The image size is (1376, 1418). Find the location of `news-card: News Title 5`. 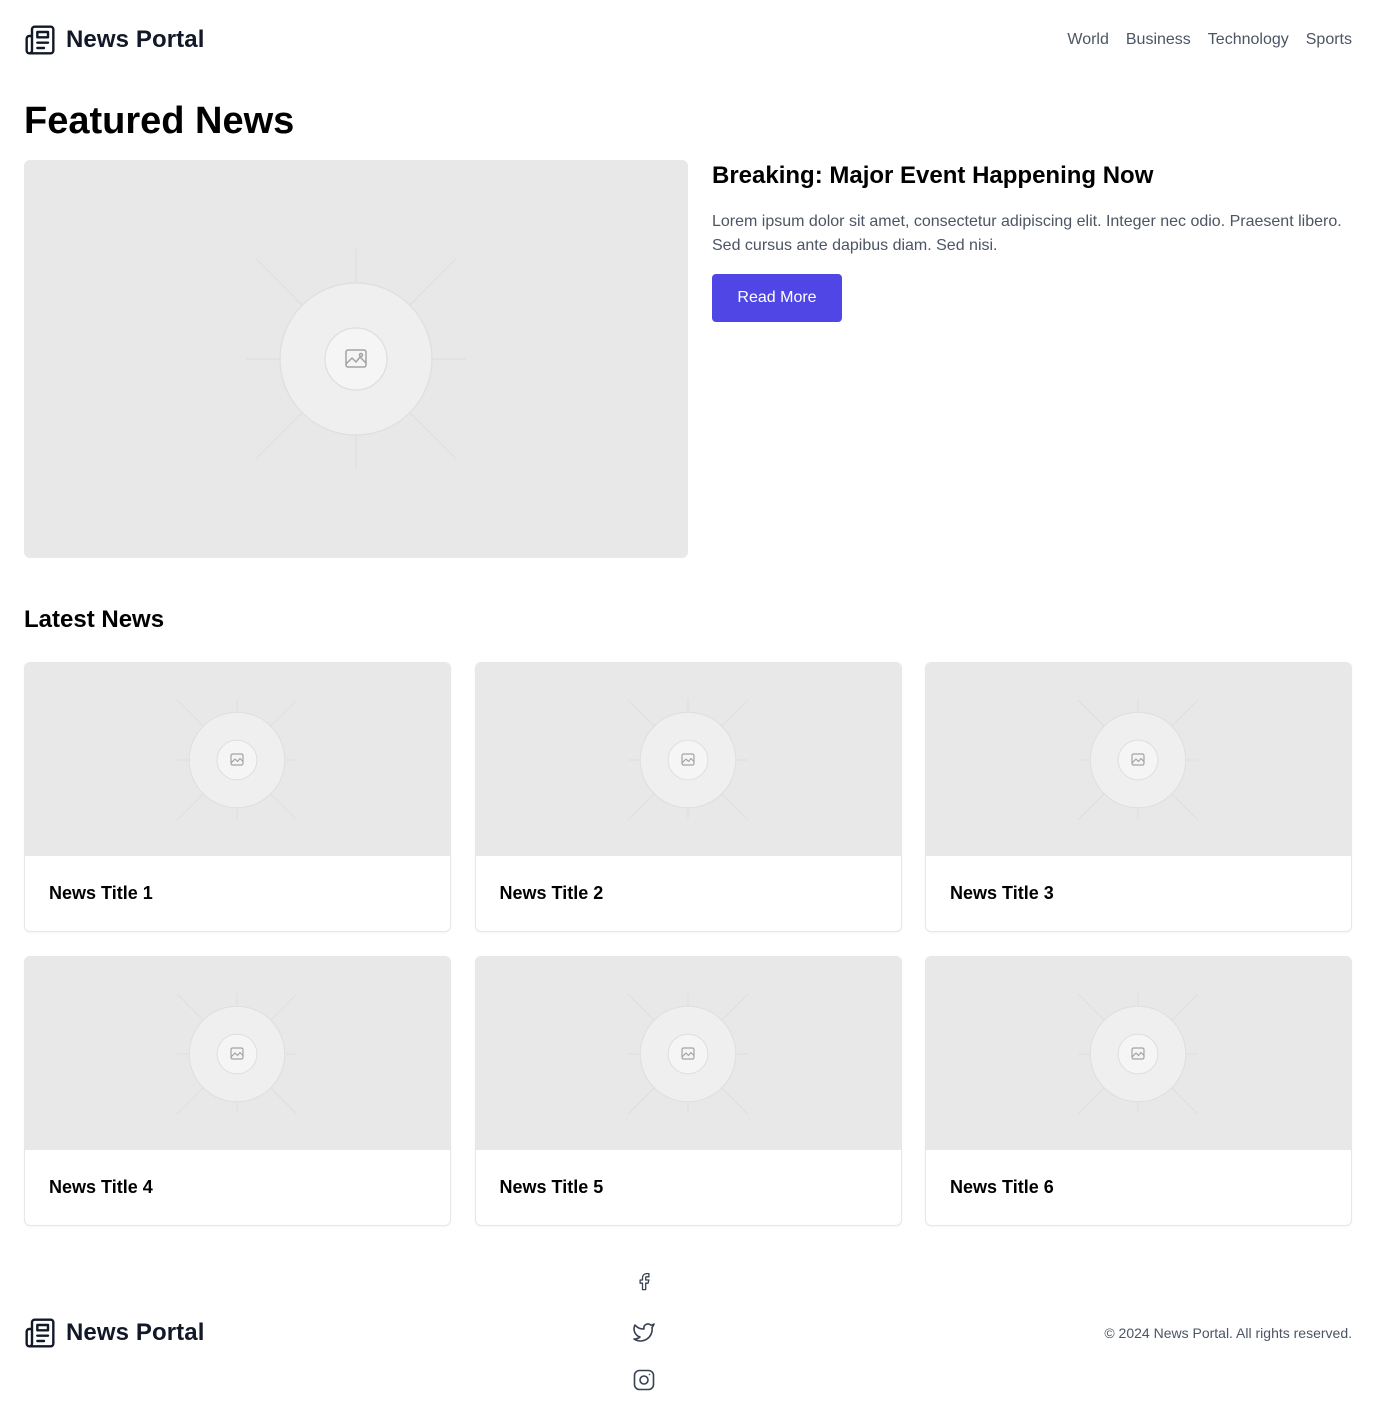

news-card: News Title 5 is located at coordinates (688, 1091).